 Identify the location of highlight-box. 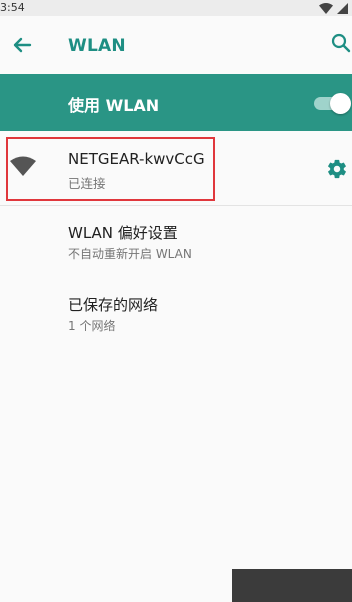
(110, 169).